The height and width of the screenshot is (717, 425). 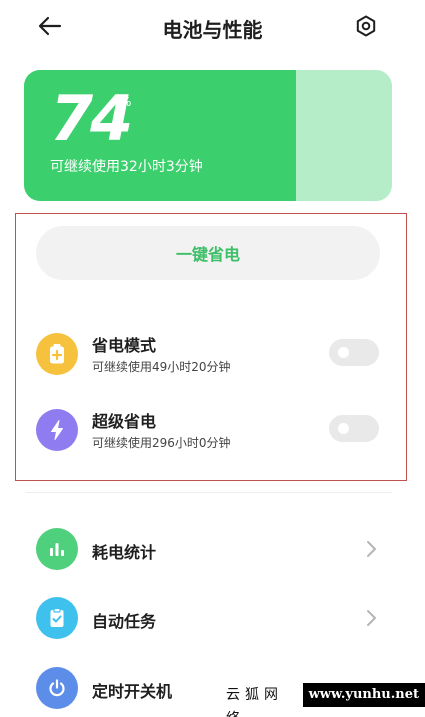 What do you see at coordinates (262, 700) in the screenshot?
I see `watermark-cn-text: 云狐网络` at bounding box center [262, 700].